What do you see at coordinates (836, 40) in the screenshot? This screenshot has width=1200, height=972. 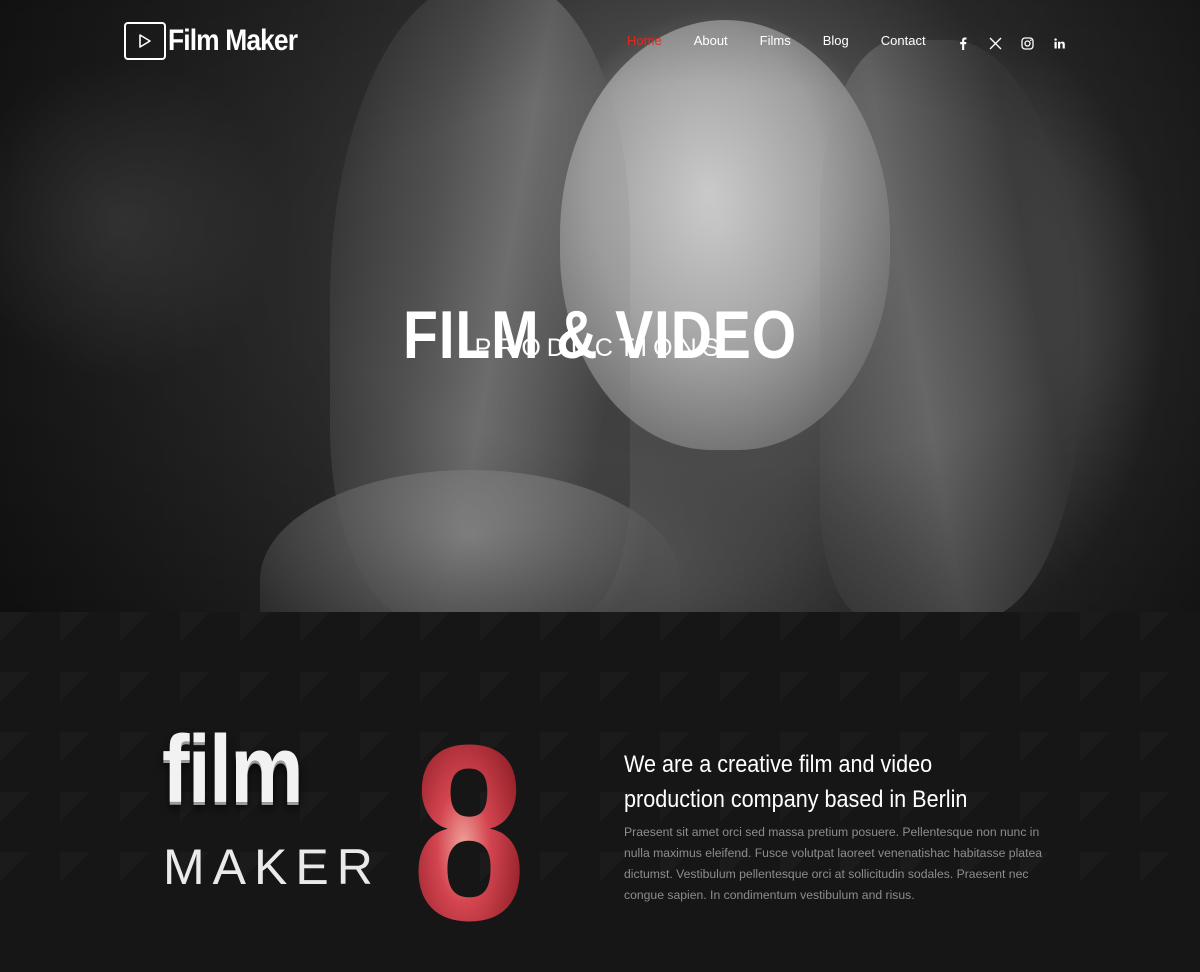 I see `nav-item-blog: Blog` at bounding box center [836, 40].